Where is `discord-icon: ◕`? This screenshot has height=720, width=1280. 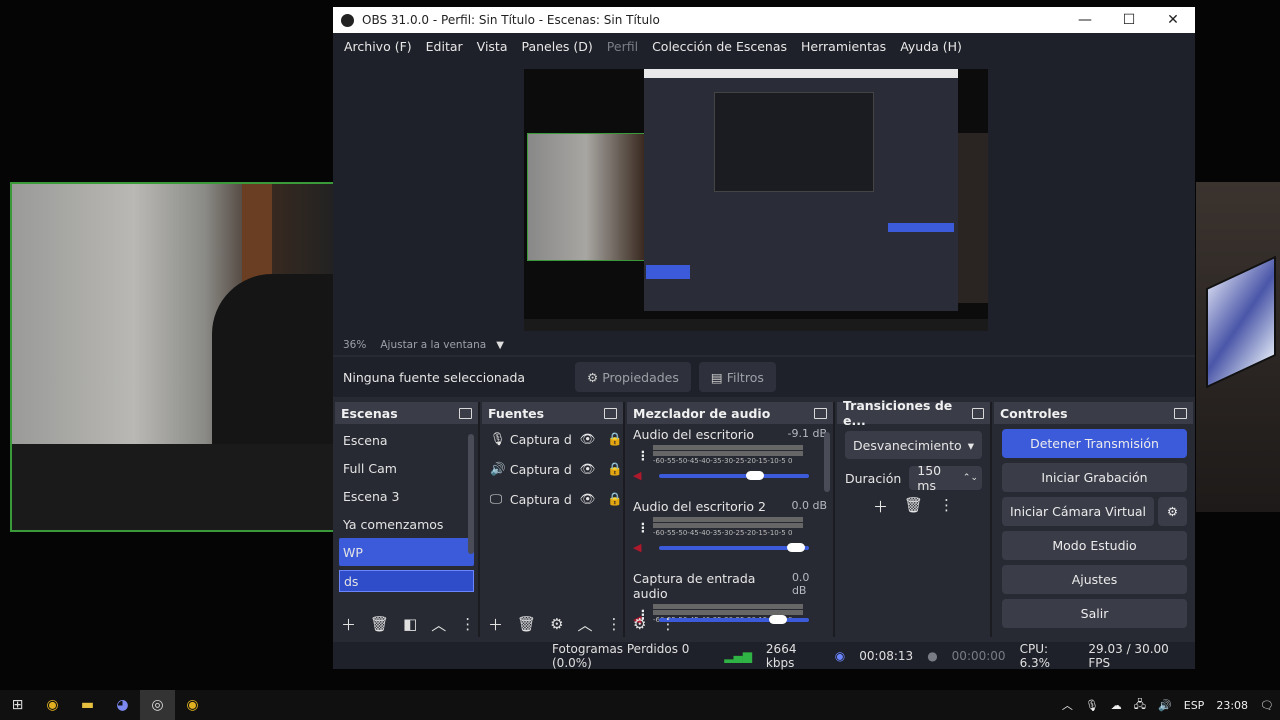
discord-icon: ◕ is located at coordinates (122, 705).